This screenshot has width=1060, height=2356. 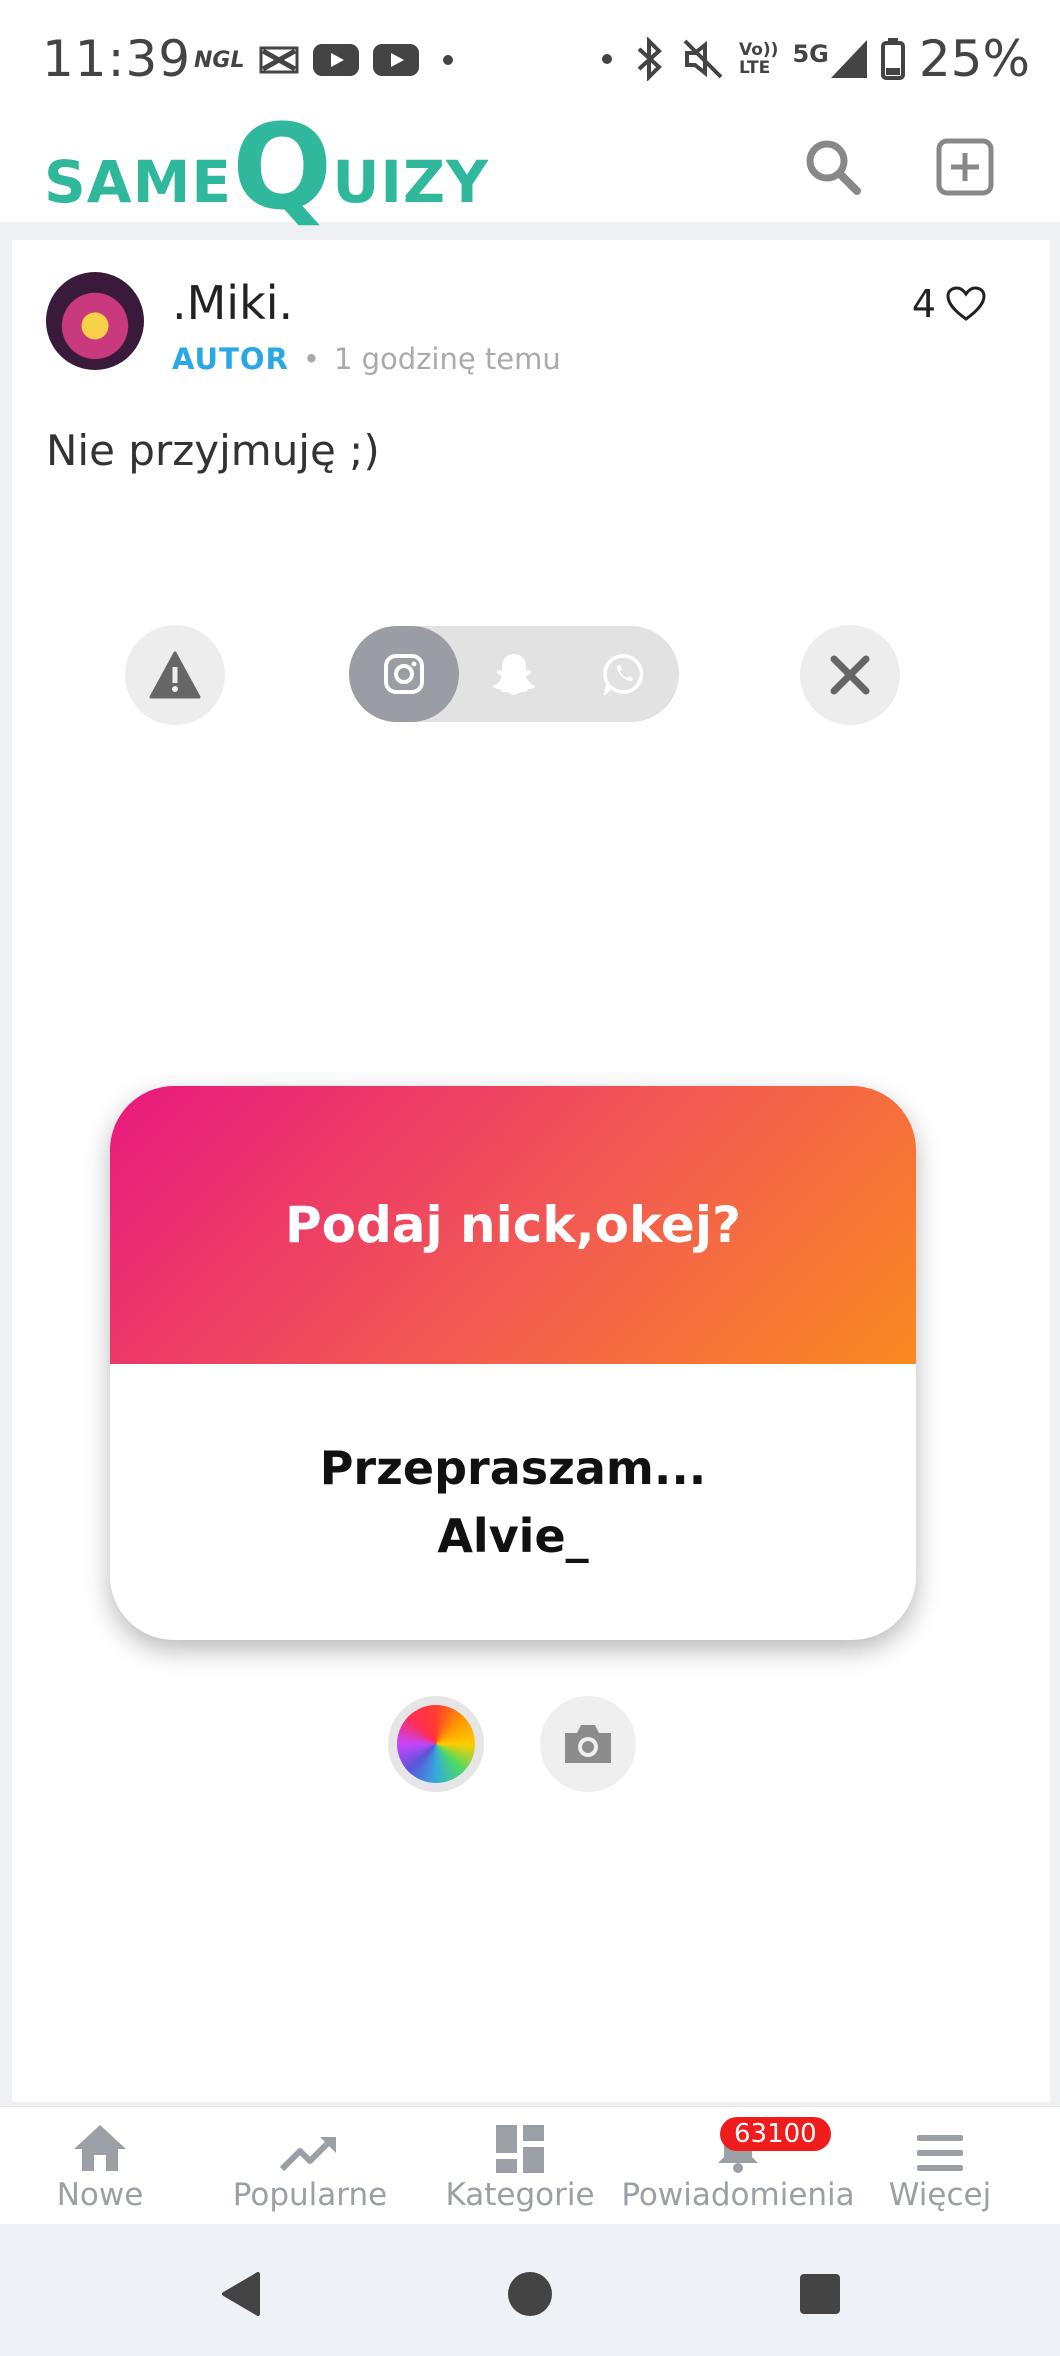 I want to click on close-button, so click(x=850, y=675).